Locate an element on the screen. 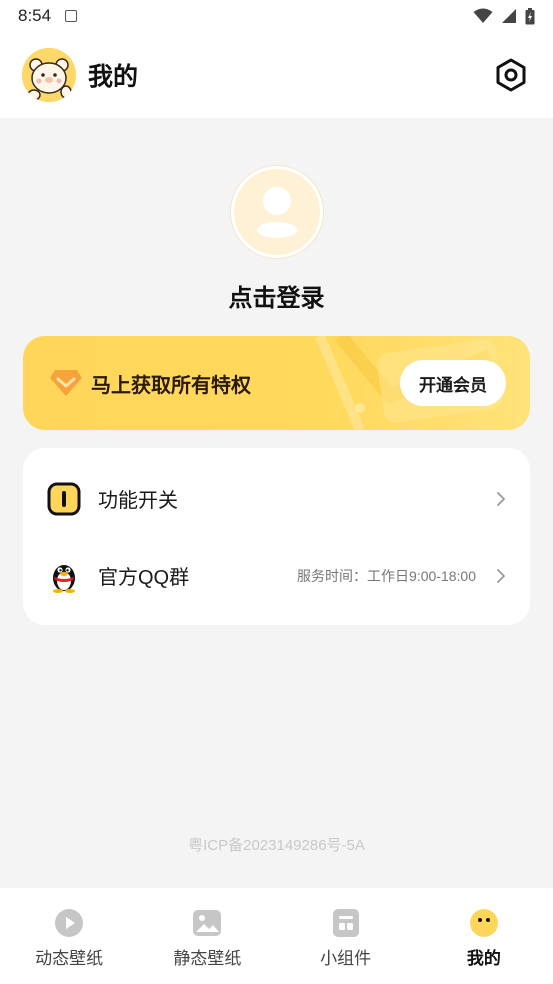 The height and width of the screenshot is (984, 553). battery-icon is located at coordinates (530, 15).